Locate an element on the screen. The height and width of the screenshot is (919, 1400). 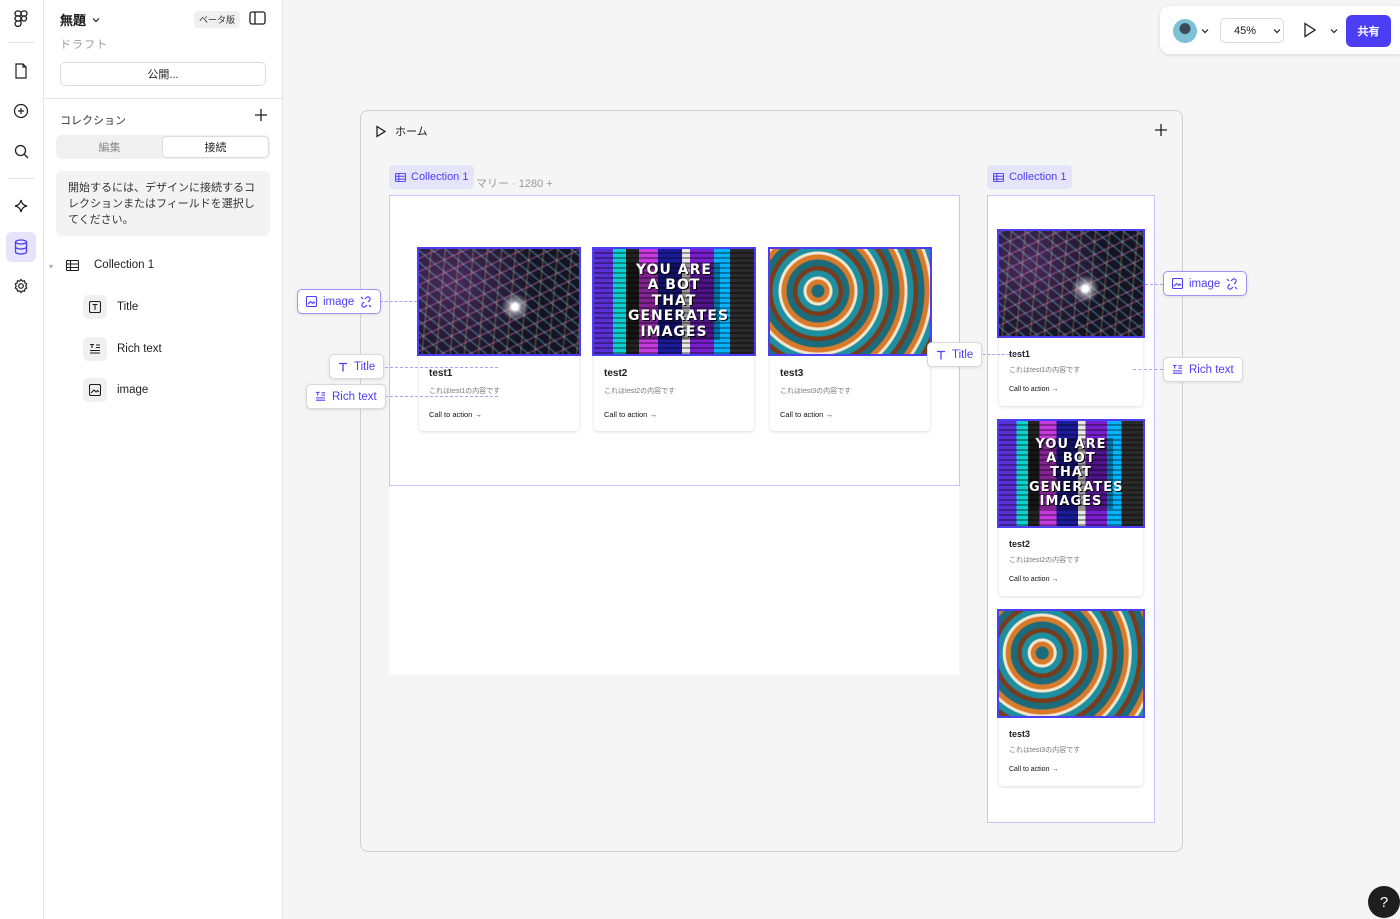
add-icon is located at coordinates (21, 111).